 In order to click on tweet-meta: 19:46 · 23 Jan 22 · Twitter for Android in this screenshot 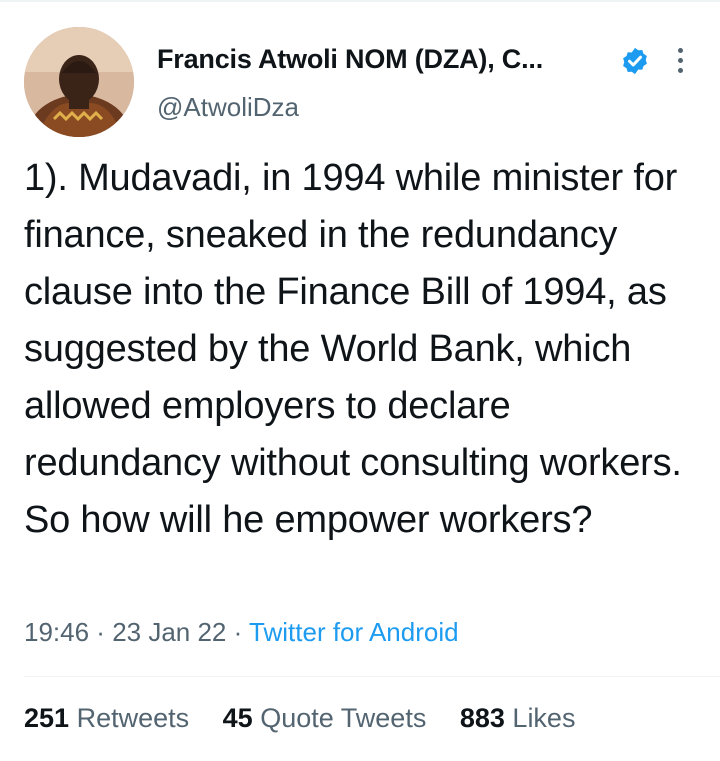, I will do `click(241, 632)`.